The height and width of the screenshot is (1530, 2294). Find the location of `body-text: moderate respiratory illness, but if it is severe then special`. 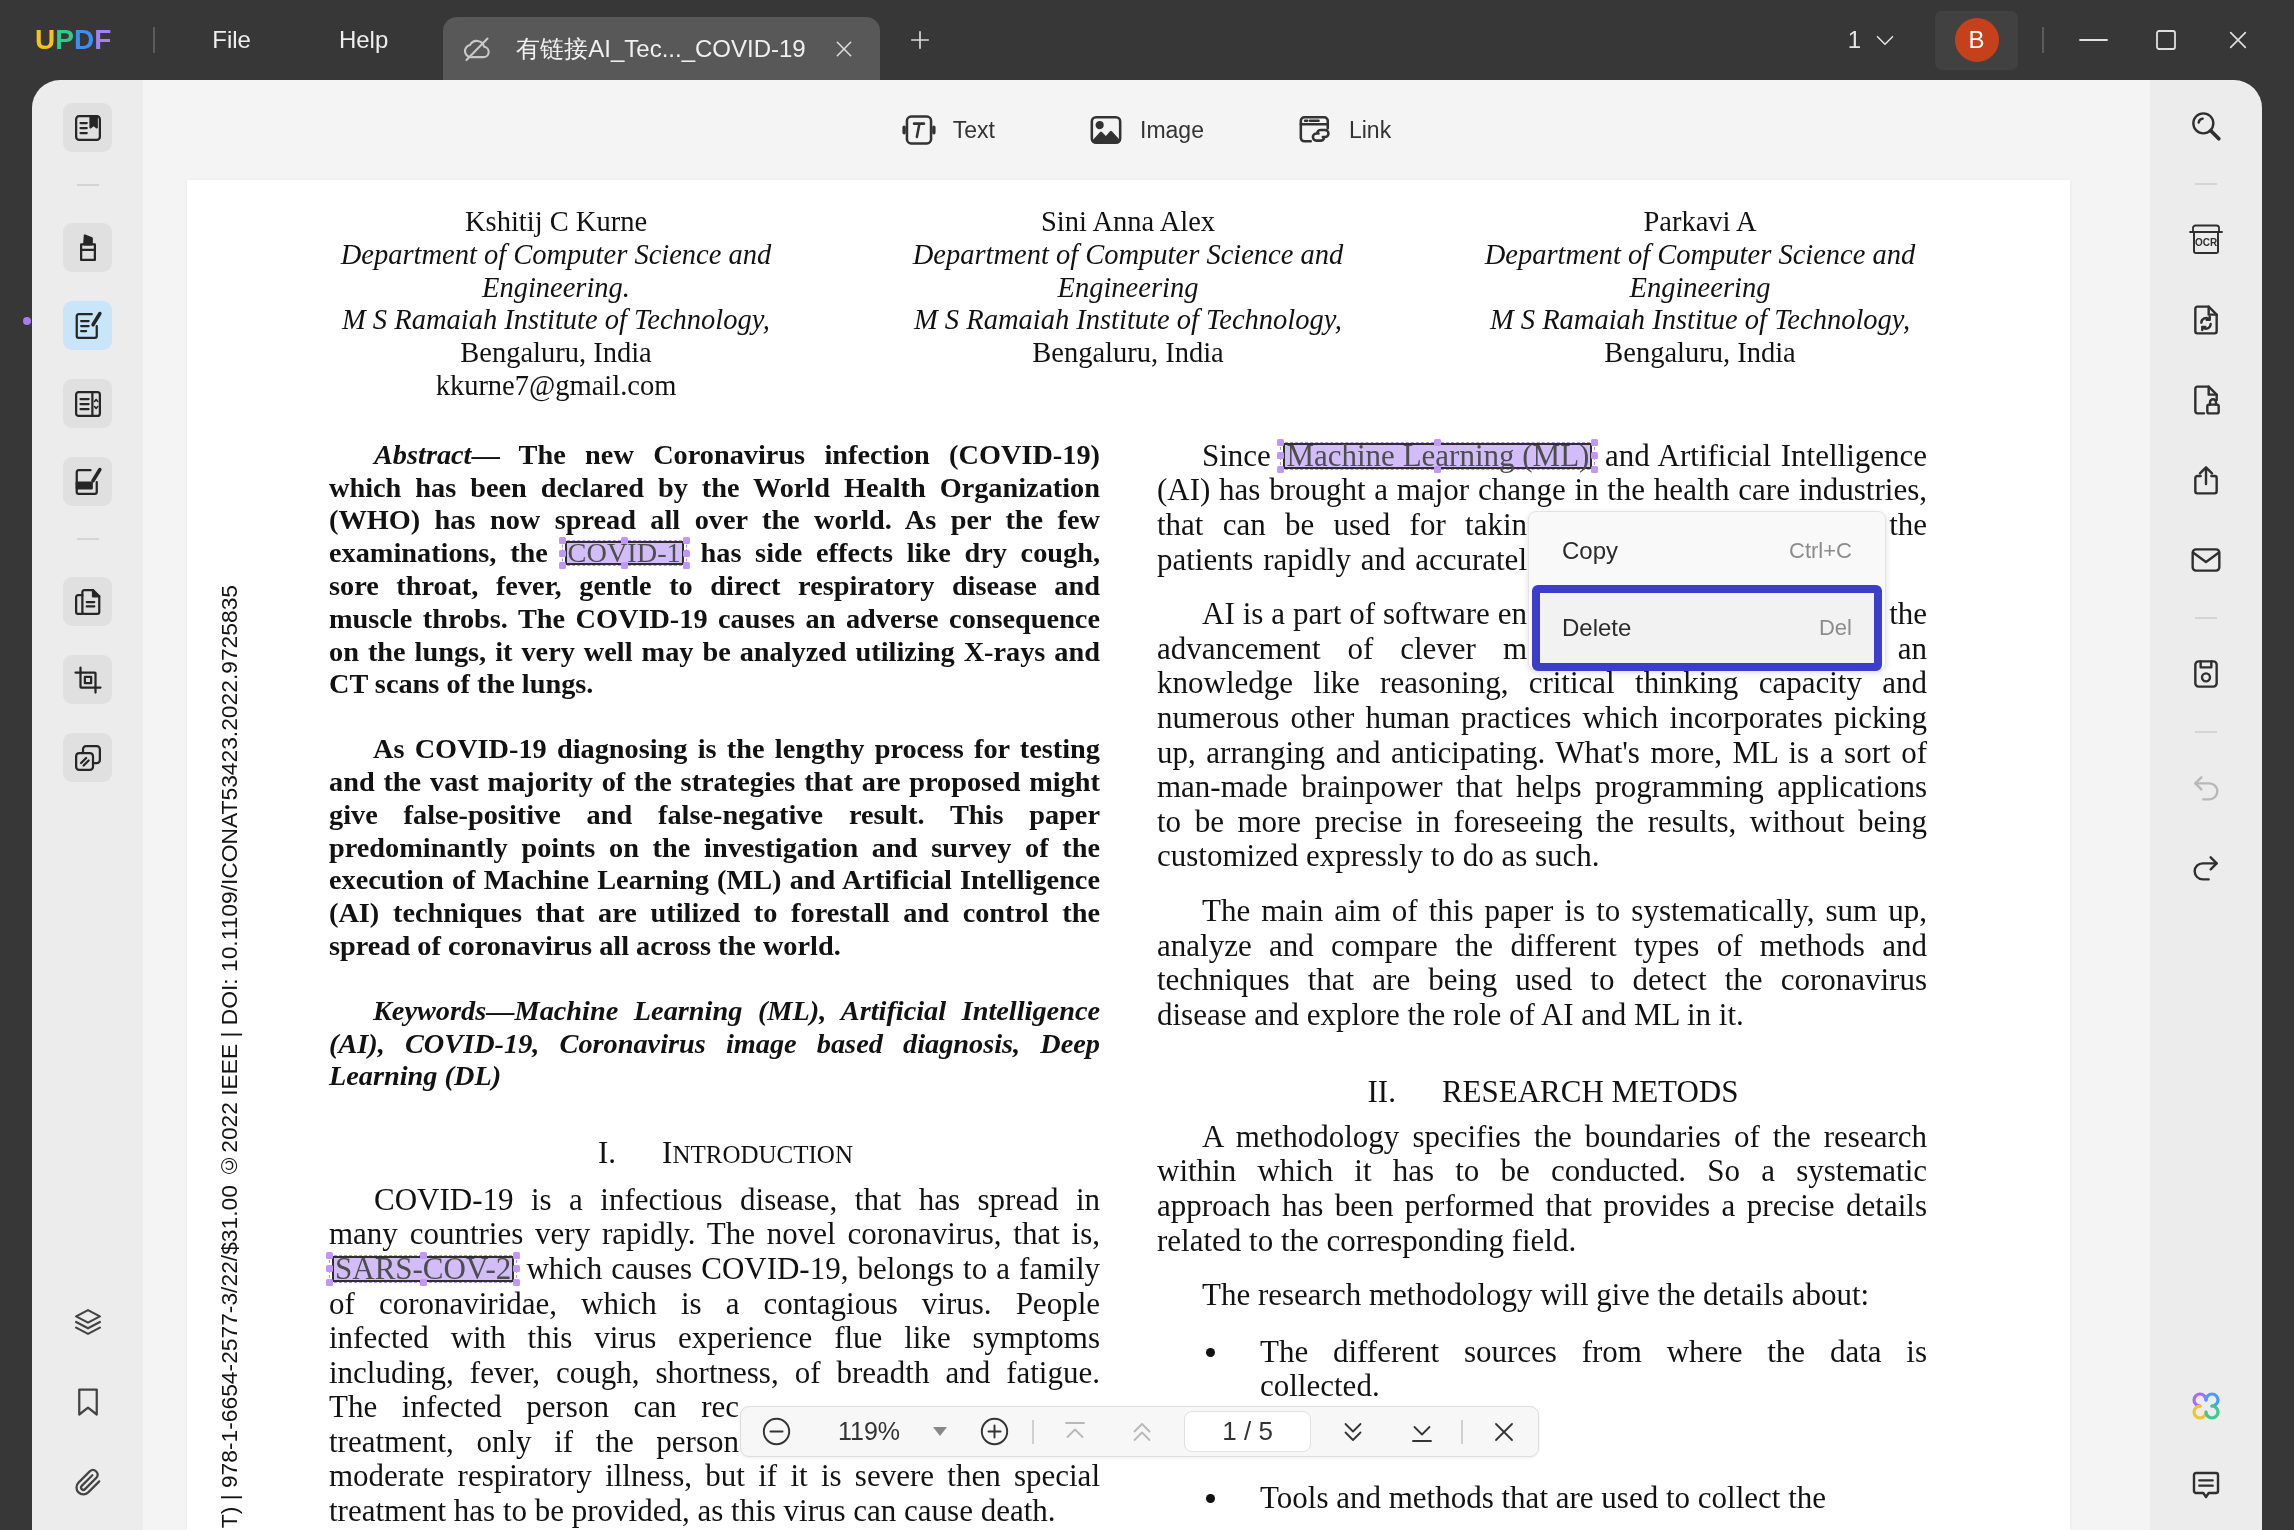

body-text: moderate respiratory illness, but if it is severe then special is located at coordinates (714, 1477).